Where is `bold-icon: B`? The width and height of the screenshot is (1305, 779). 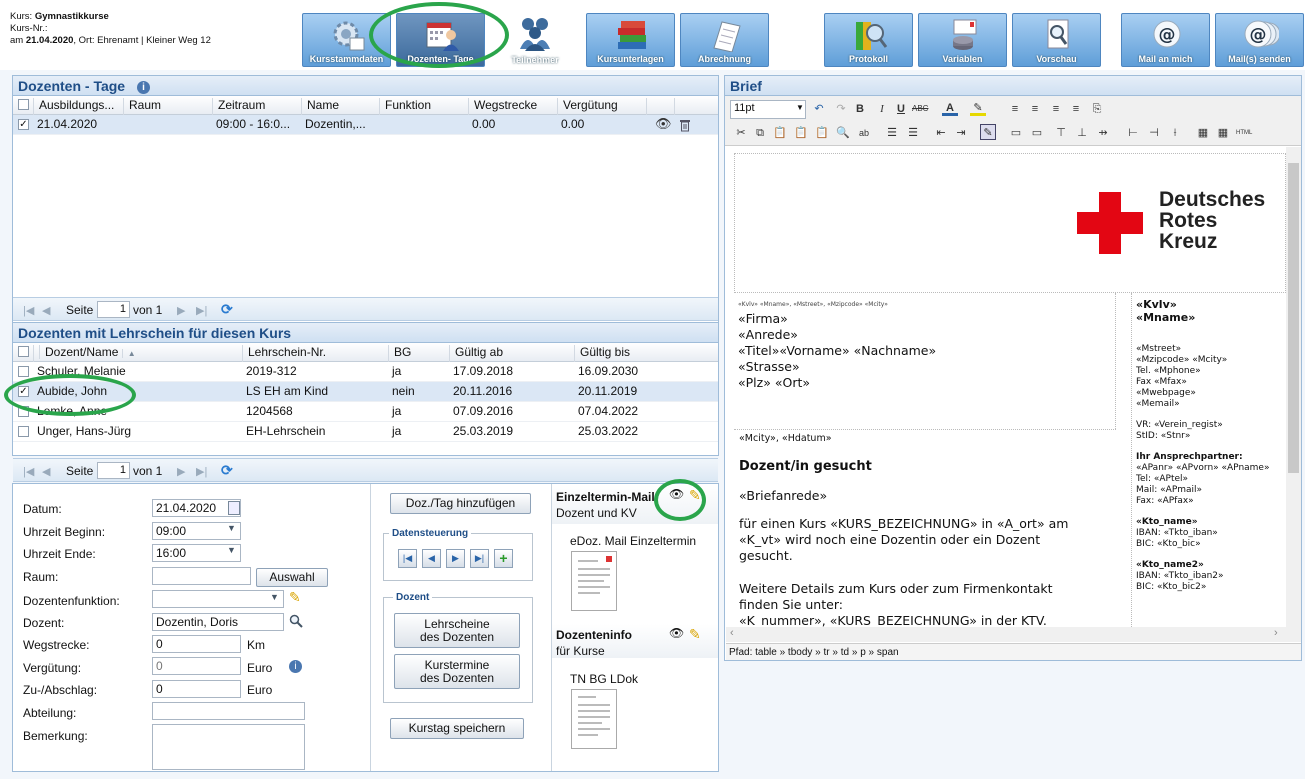
bold-icon: B is located at coordinates (860, 109).